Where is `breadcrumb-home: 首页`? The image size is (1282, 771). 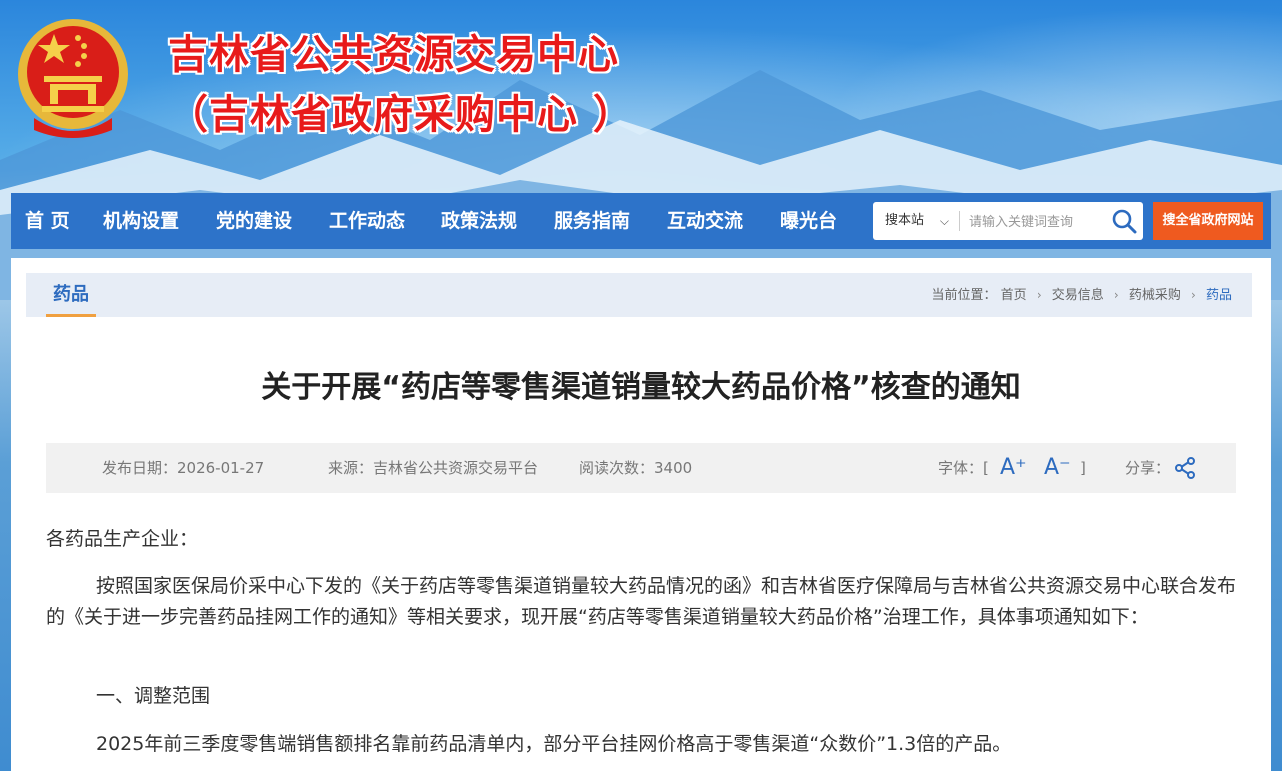 breadcrumb-home: 首页 is located at coordinates (1014, 295).